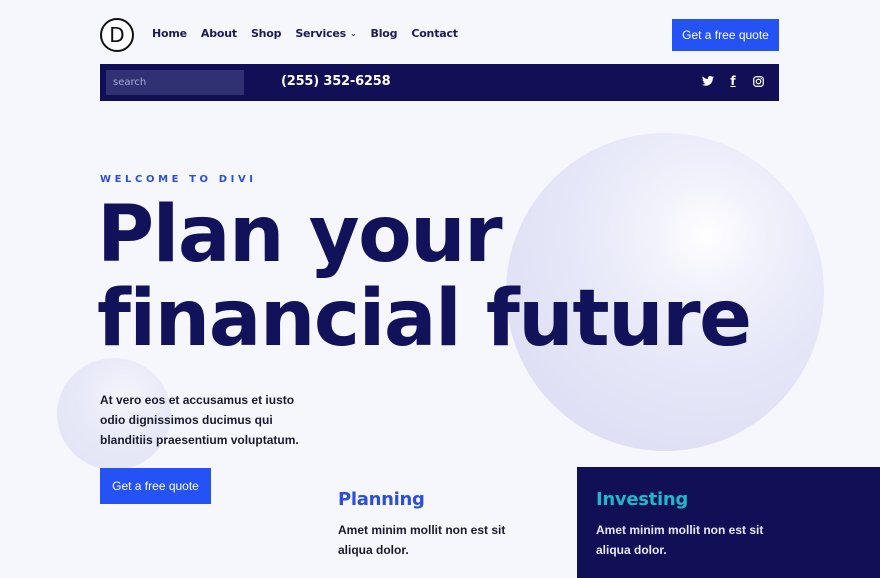 The height and width of the screenshot is (578, 880). What do you see at coordinates (642, 499) in the screenshot?
I see `investing-title: Investing` at bounding box center [642, 499].